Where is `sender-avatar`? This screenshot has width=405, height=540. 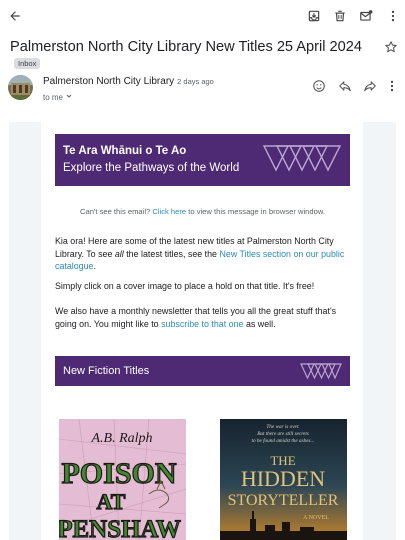 sender-avatar is located at coordinates (20, 87).